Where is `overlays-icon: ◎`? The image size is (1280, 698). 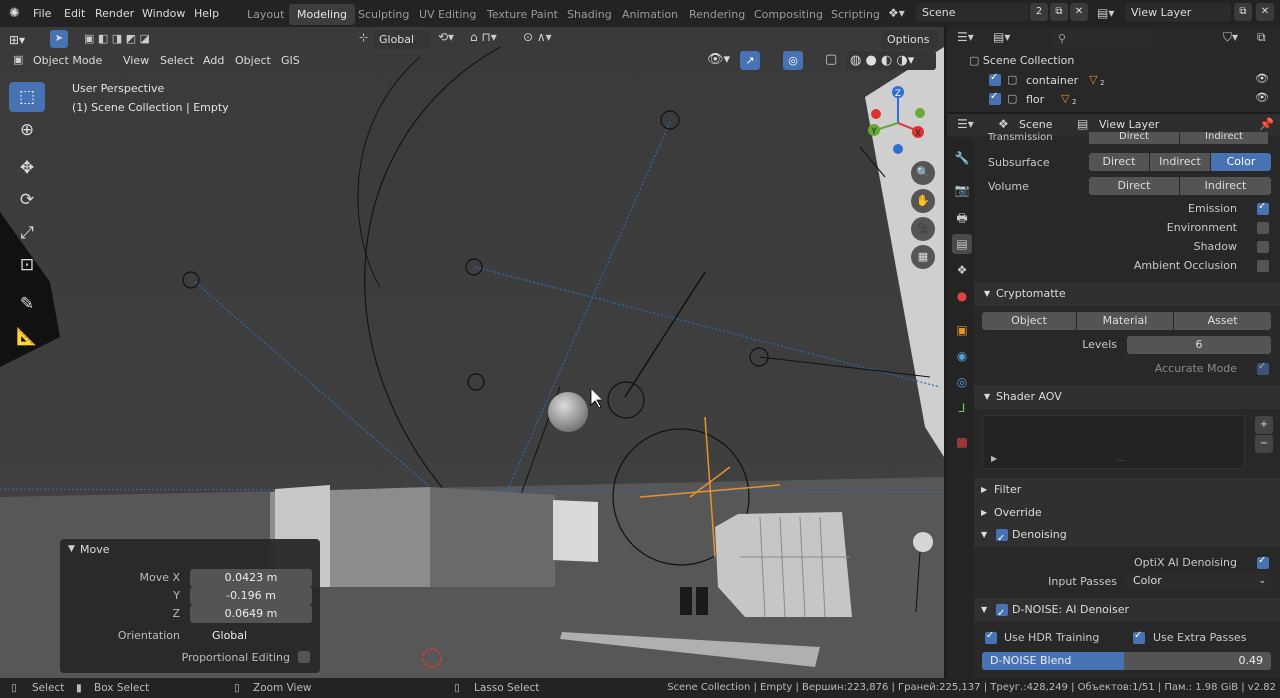
overlays-icon: ◎ is located at coordinates (793, 60).